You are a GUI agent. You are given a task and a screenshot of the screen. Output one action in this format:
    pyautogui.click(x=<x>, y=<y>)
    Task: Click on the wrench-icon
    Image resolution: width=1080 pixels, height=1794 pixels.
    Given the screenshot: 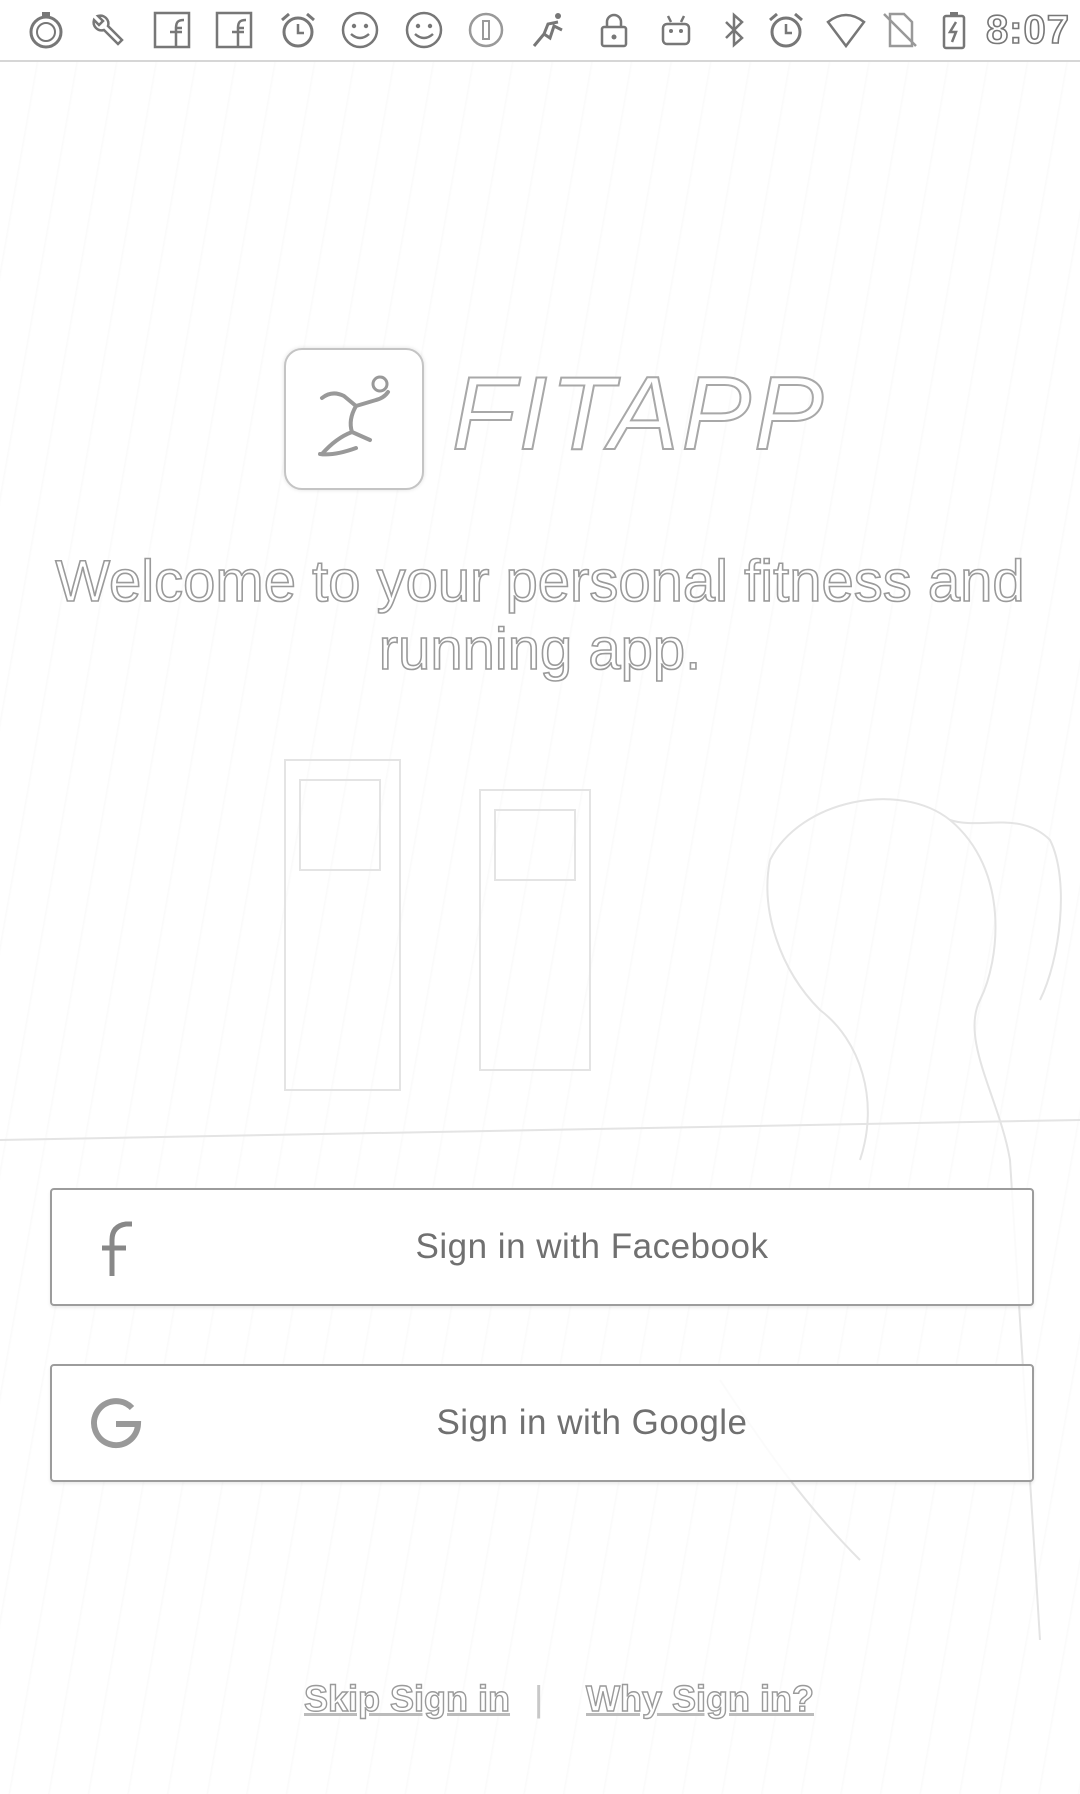 What is the action you would take?
    pyautogui.click(x=106, y=30)
    